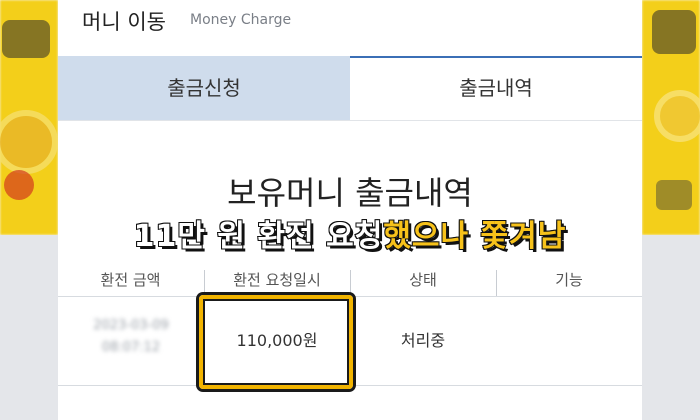 The height and width of the screenshot is (420, 700). I want to click on tab-withdraw-request: 출금신청, so click(204, 88).